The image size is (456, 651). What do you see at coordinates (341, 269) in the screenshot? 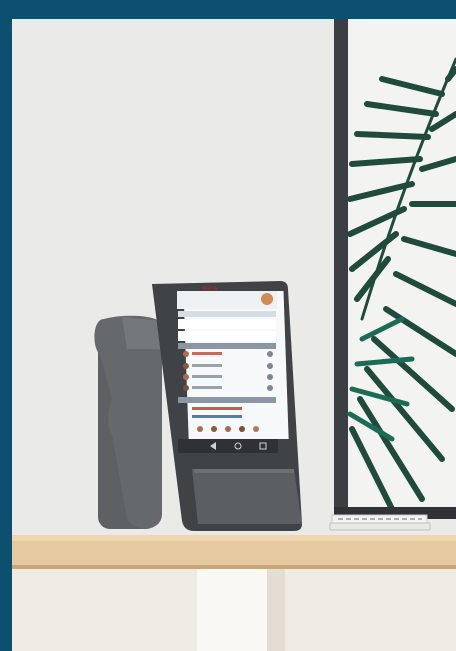
I see `frame-edge` at bounding box center [341, 269].